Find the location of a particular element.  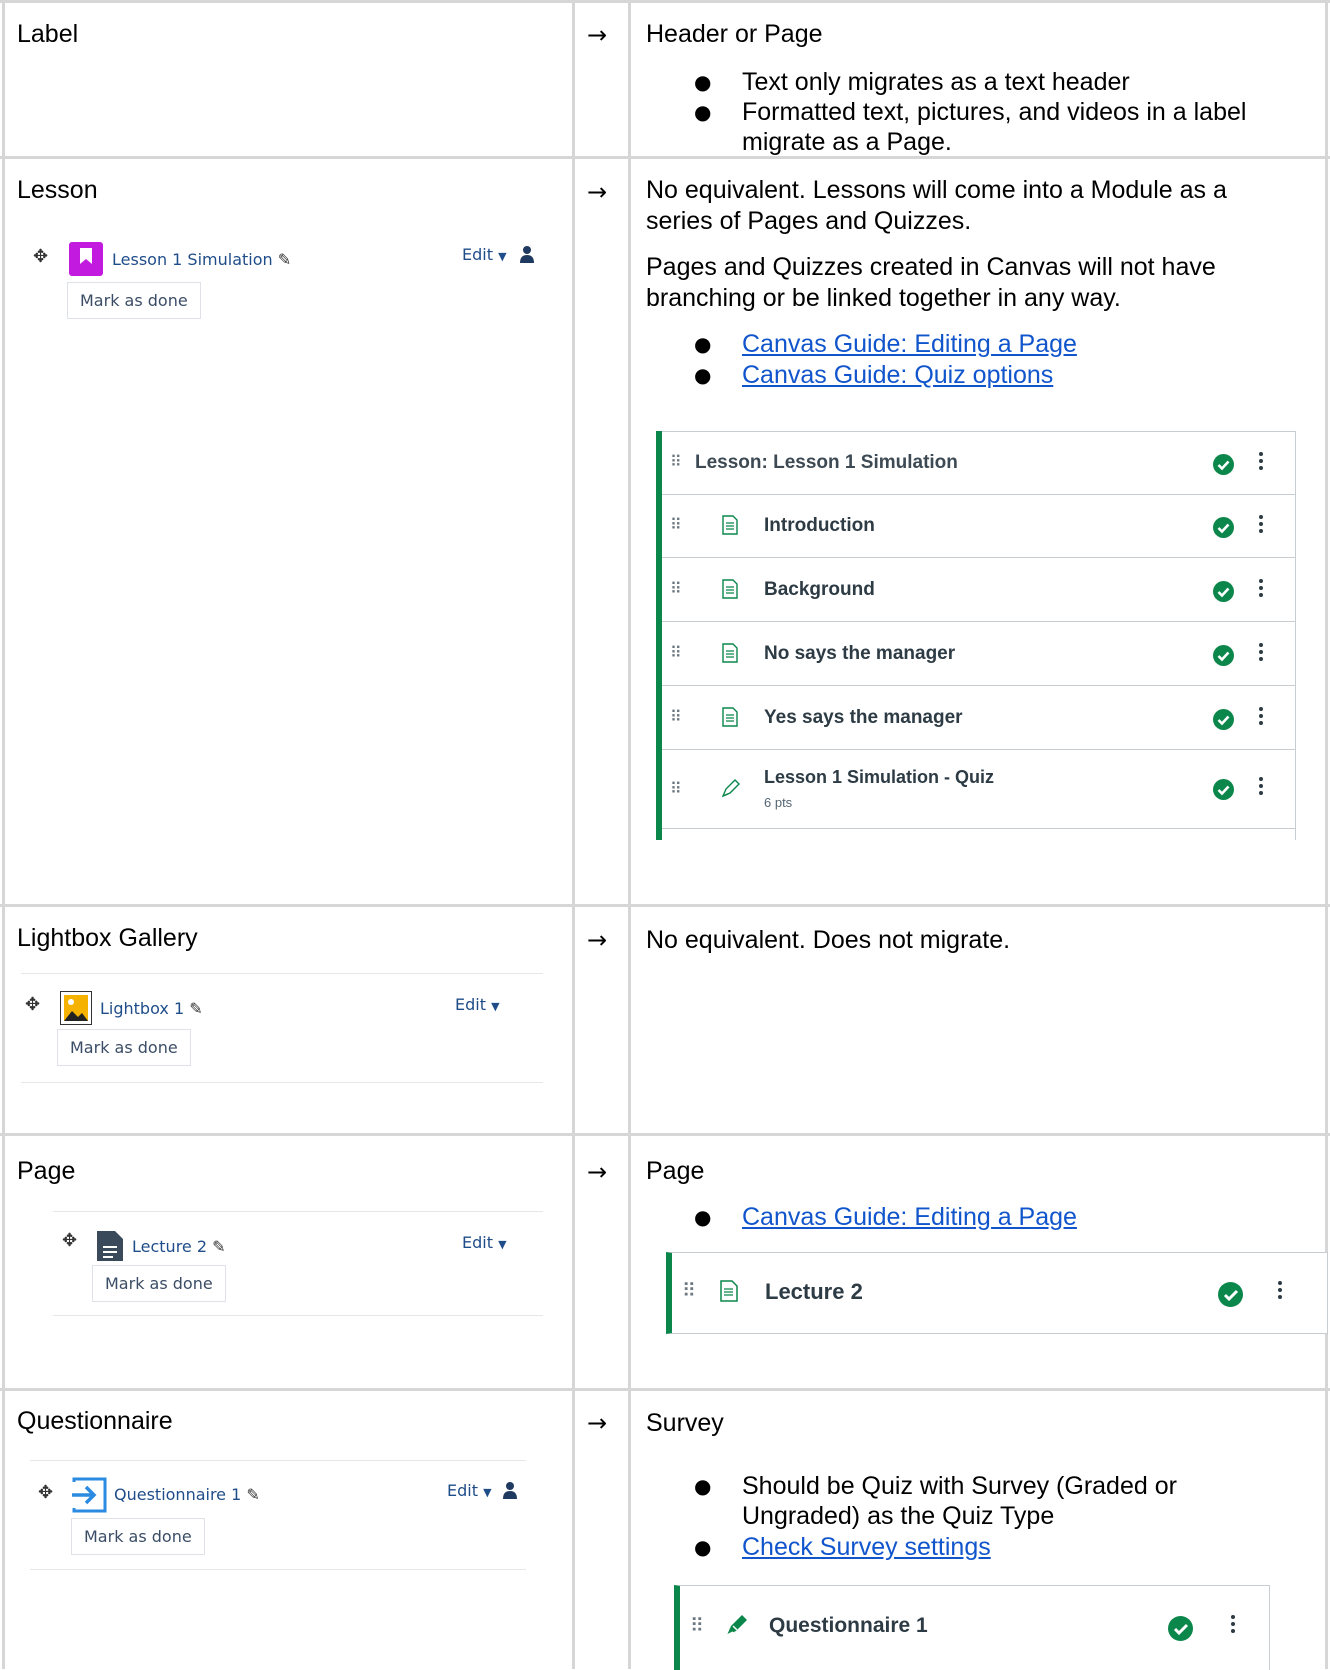

check-survey-settings-link: Check Survey settings is located at coordinates (866, 1547).